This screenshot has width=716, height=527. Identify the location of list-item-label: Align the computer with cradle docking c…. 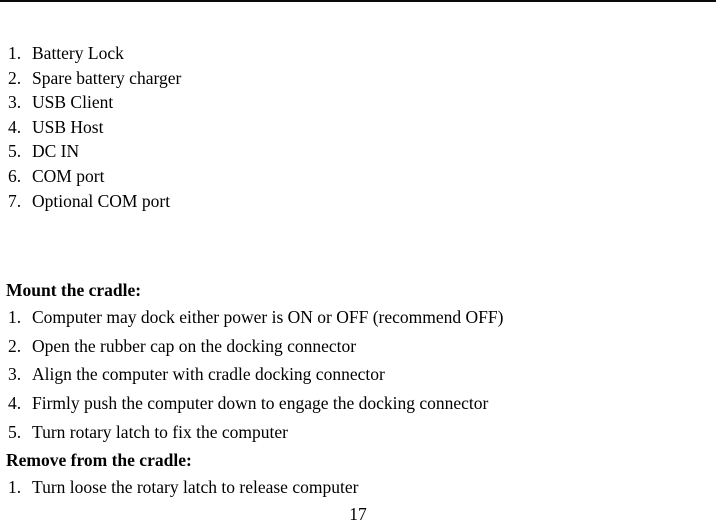
(208, 374).